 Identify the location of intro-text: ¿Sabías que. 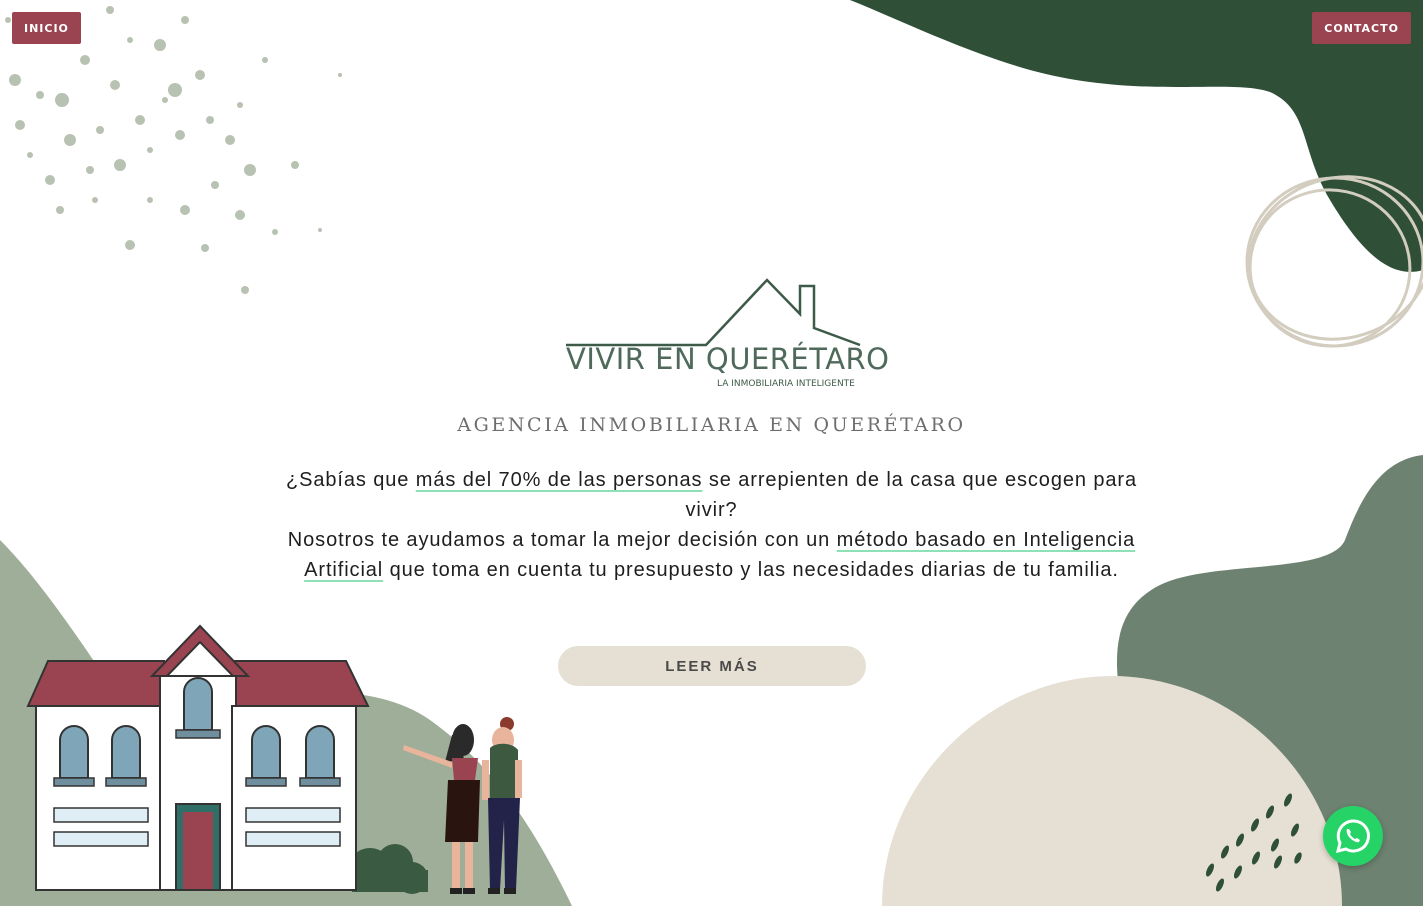
(351, 480).